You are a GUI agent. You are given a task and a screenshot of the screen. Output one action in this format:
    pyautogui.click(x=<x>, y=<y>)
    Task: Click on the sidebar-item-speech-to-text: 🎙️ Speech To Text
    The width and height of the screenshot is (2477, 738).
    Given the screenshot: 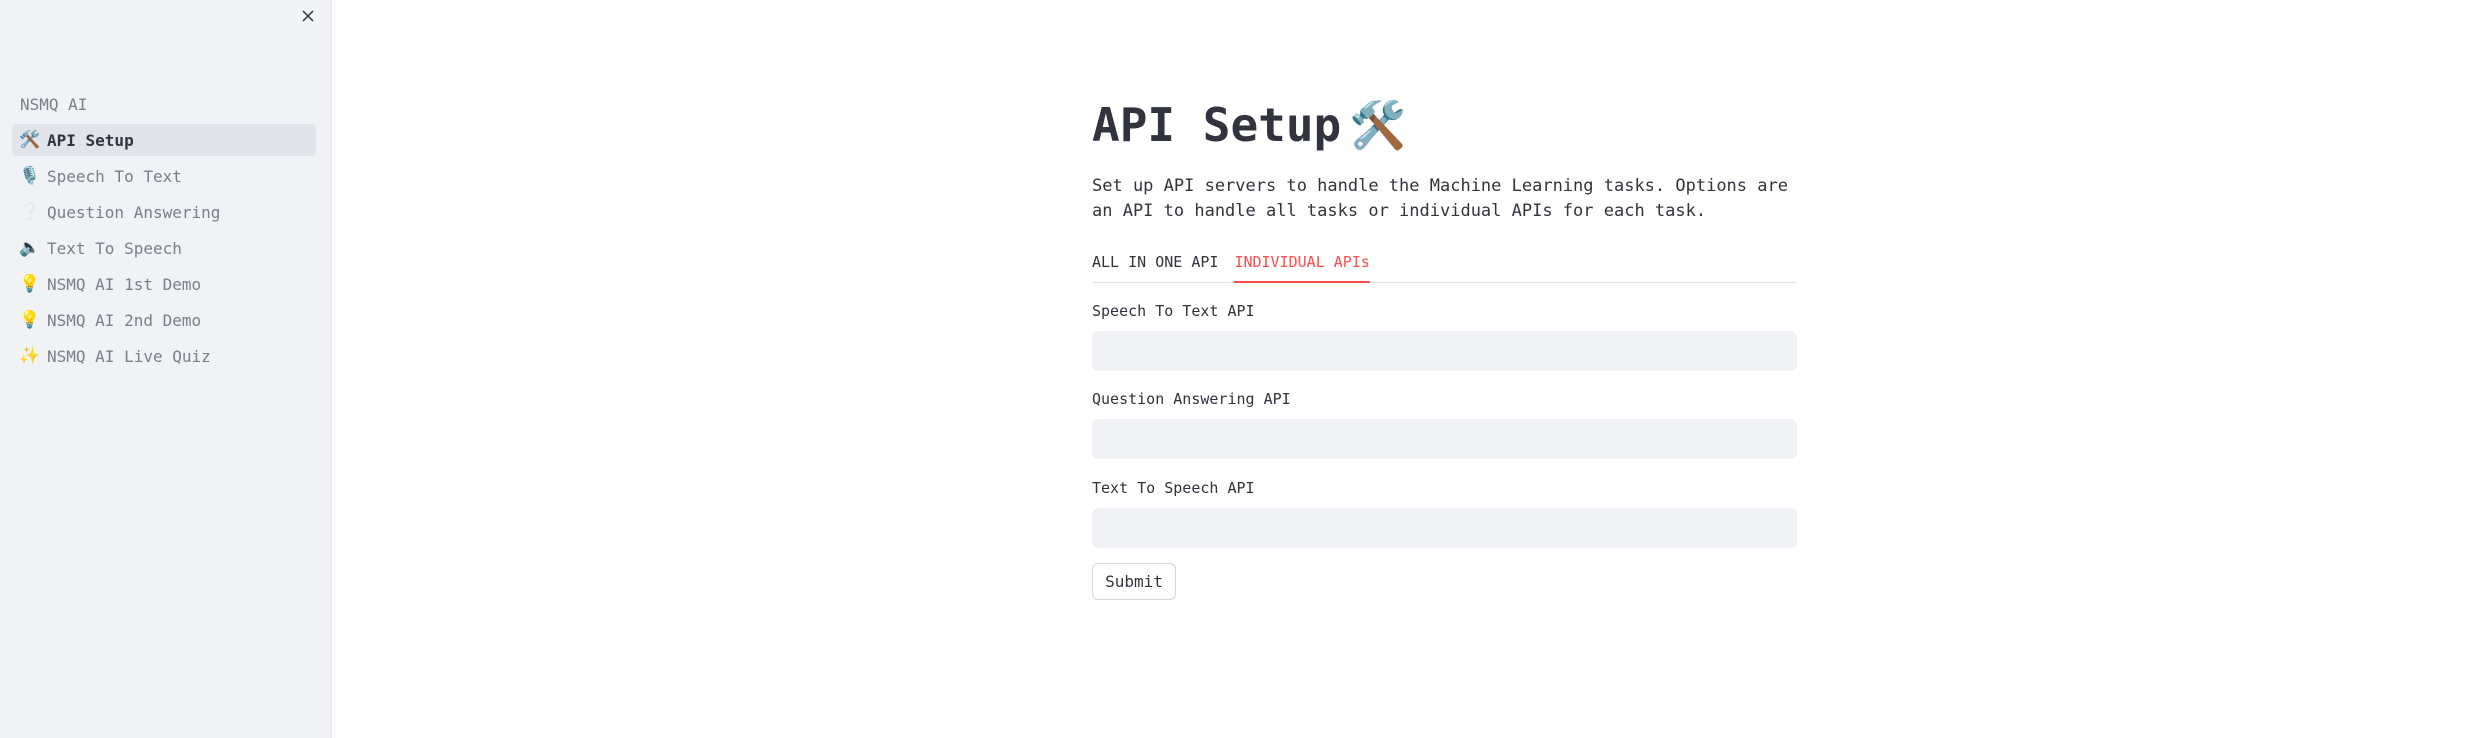 What is the action you would take?
    pyautogui.click(x=164, y=176)
    